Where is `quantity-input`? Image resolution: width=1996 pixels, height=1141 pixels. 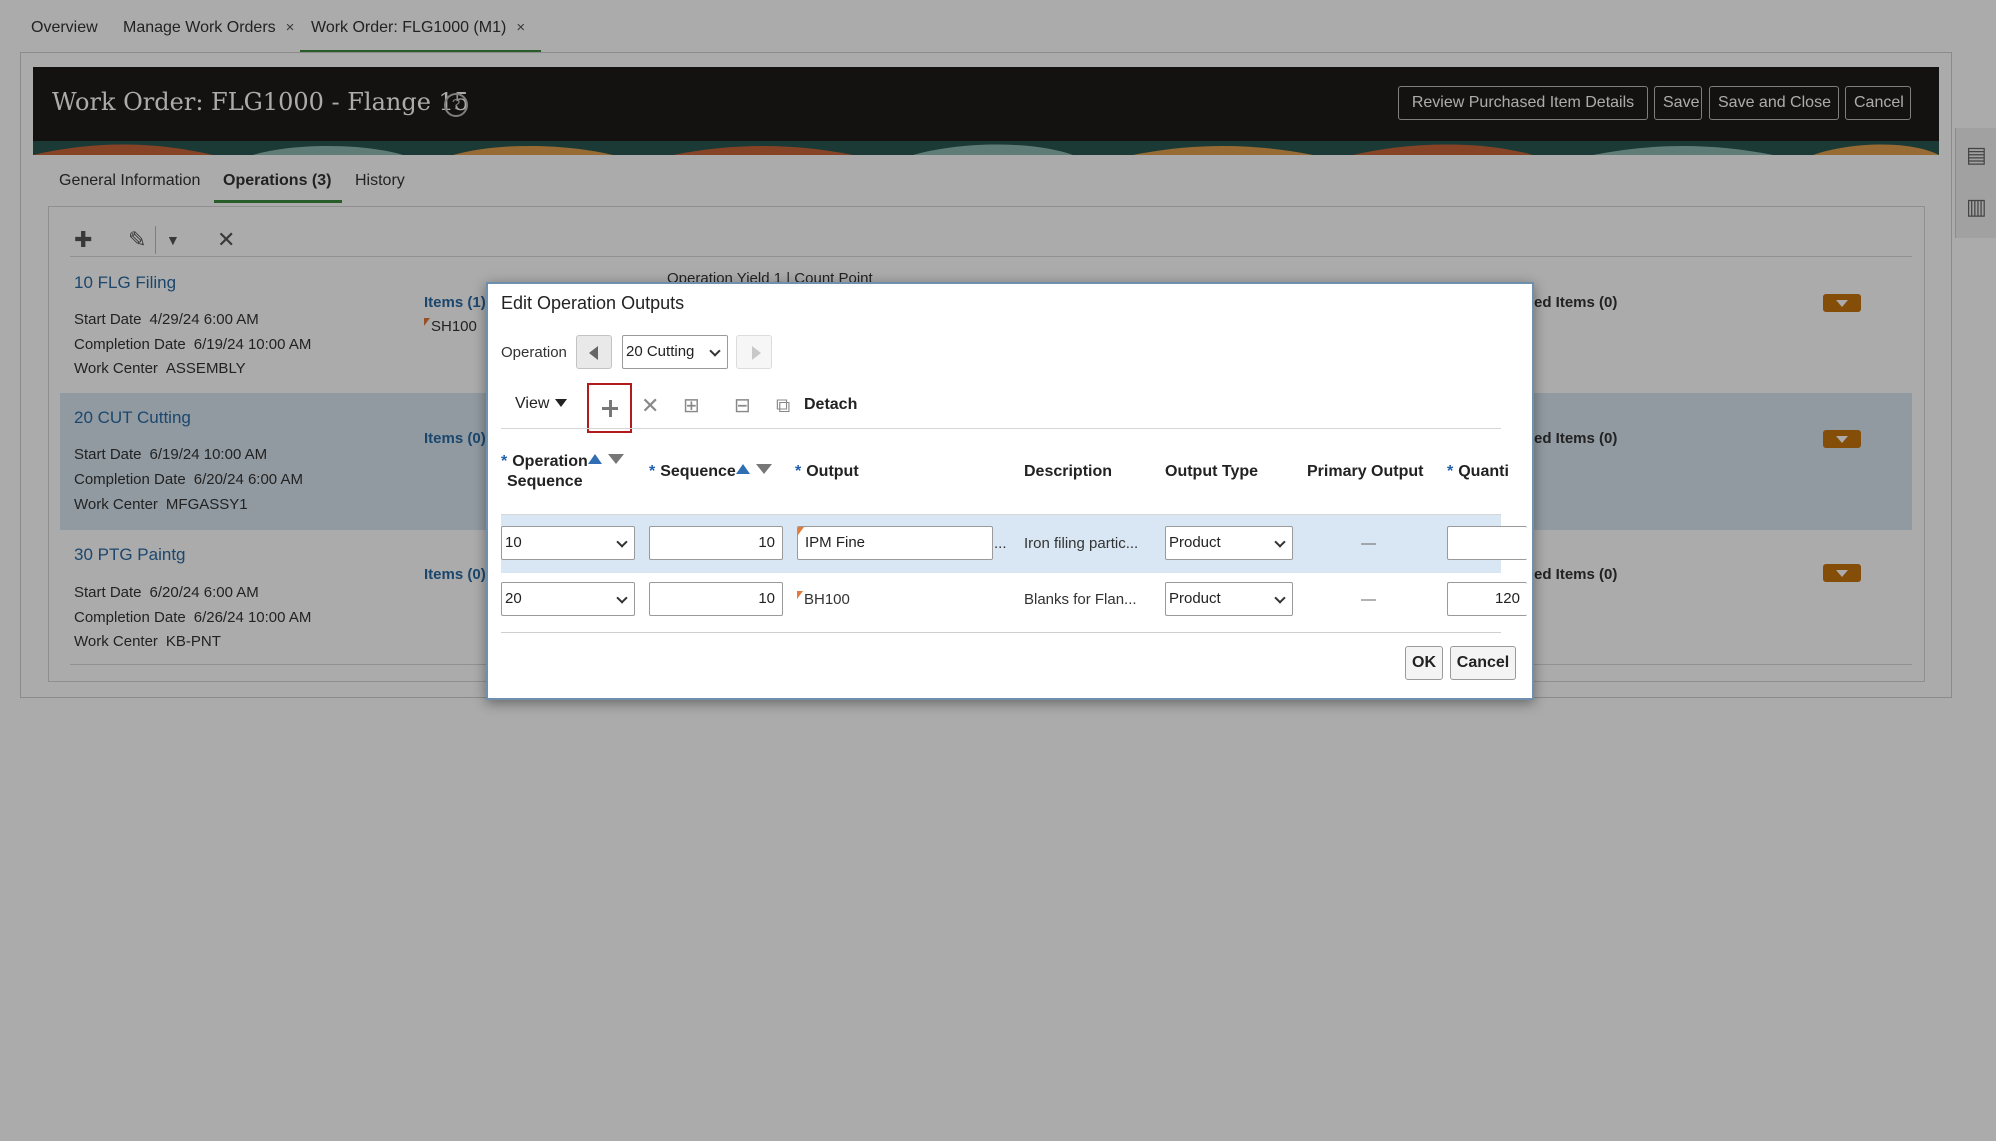 quantity-input is located at coordinates (1487, 543).